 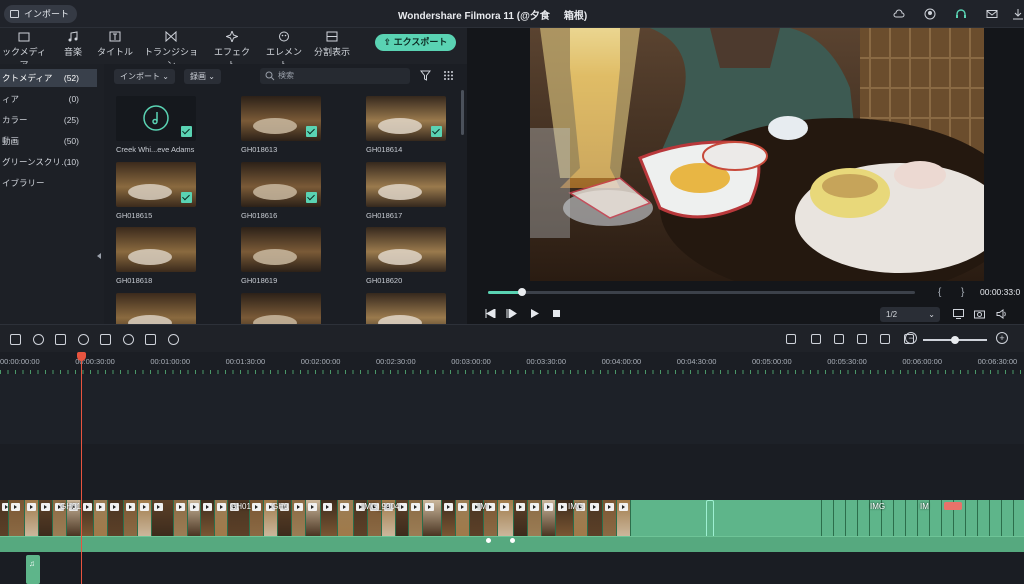 I want to click on audio-adjust-icon, so click(x=173, y=339).